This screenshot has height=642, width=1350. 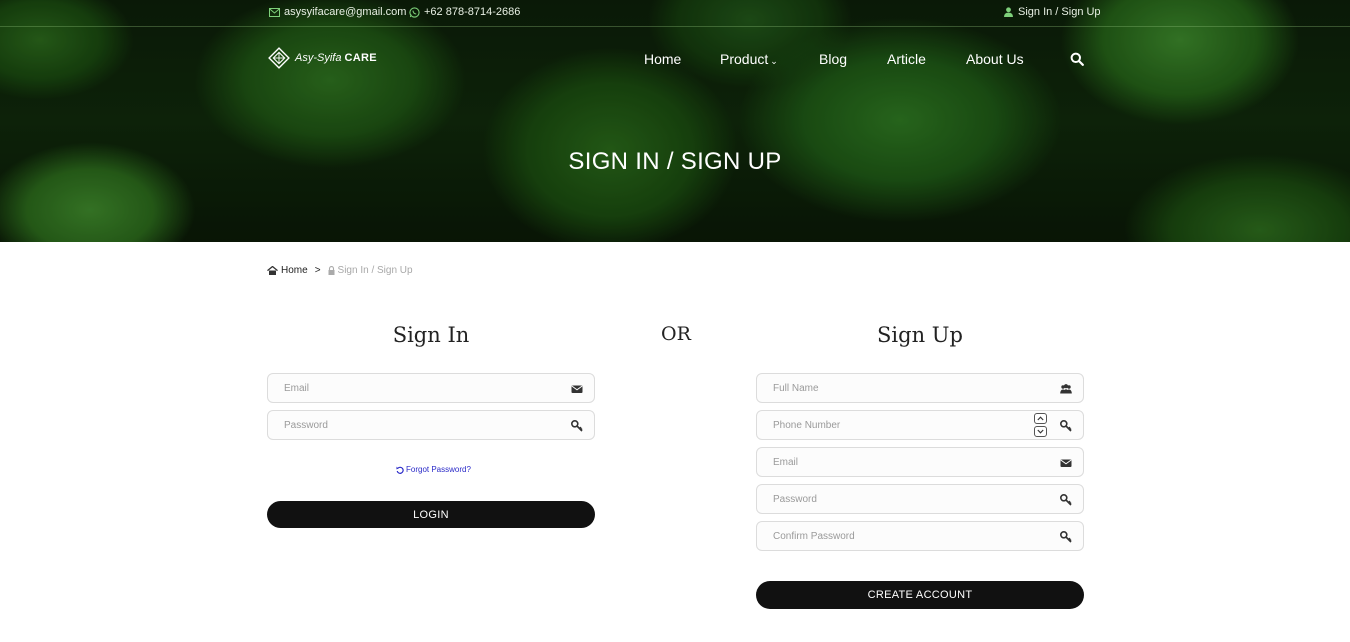 I want to click on stepper-down-icon, so click(x=1040, y=431).